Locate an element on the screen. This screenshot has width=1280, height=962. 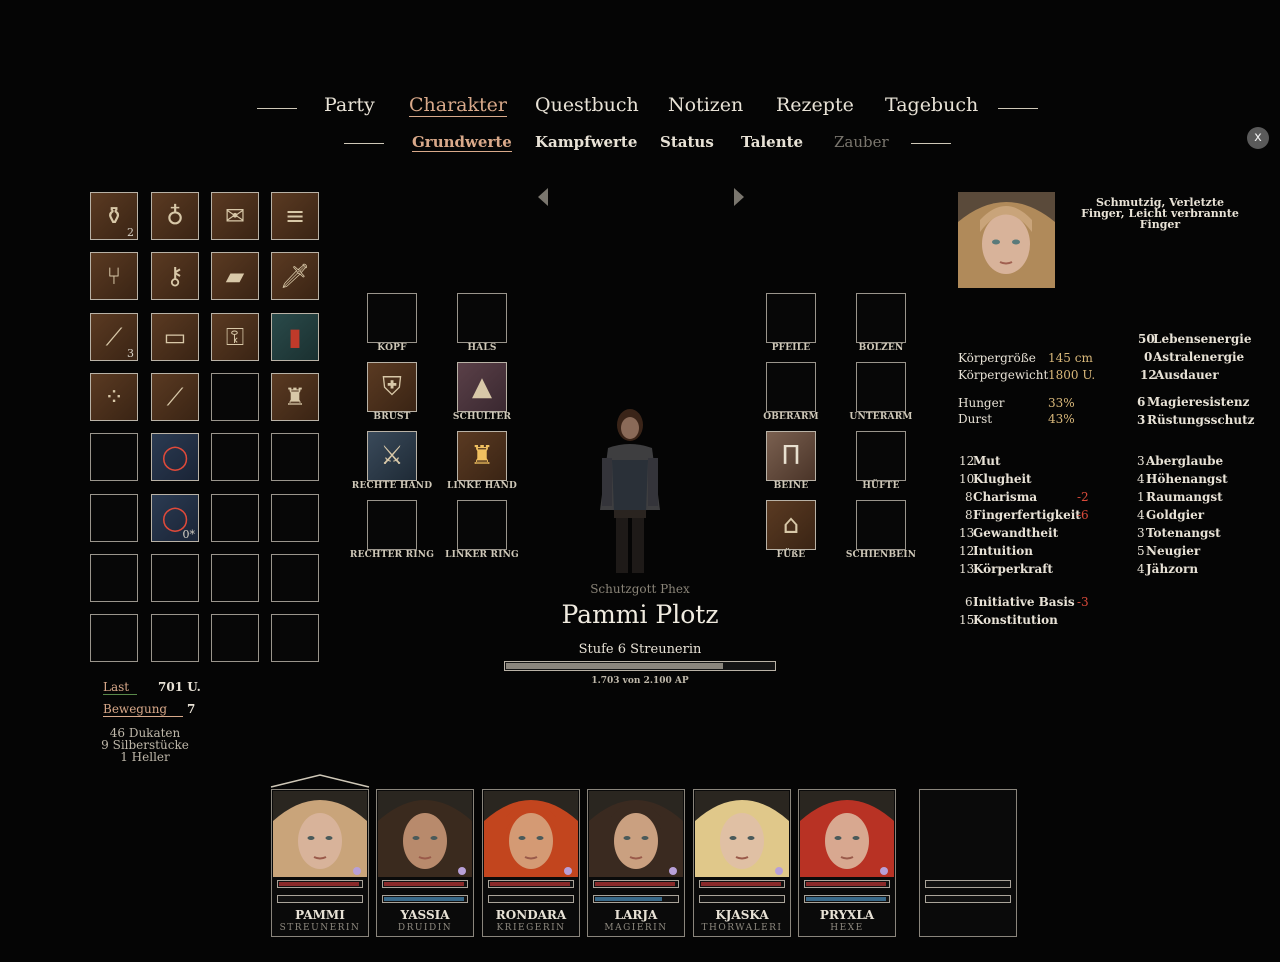
member-name: PRYXLA is located at coordinates (847, 915).